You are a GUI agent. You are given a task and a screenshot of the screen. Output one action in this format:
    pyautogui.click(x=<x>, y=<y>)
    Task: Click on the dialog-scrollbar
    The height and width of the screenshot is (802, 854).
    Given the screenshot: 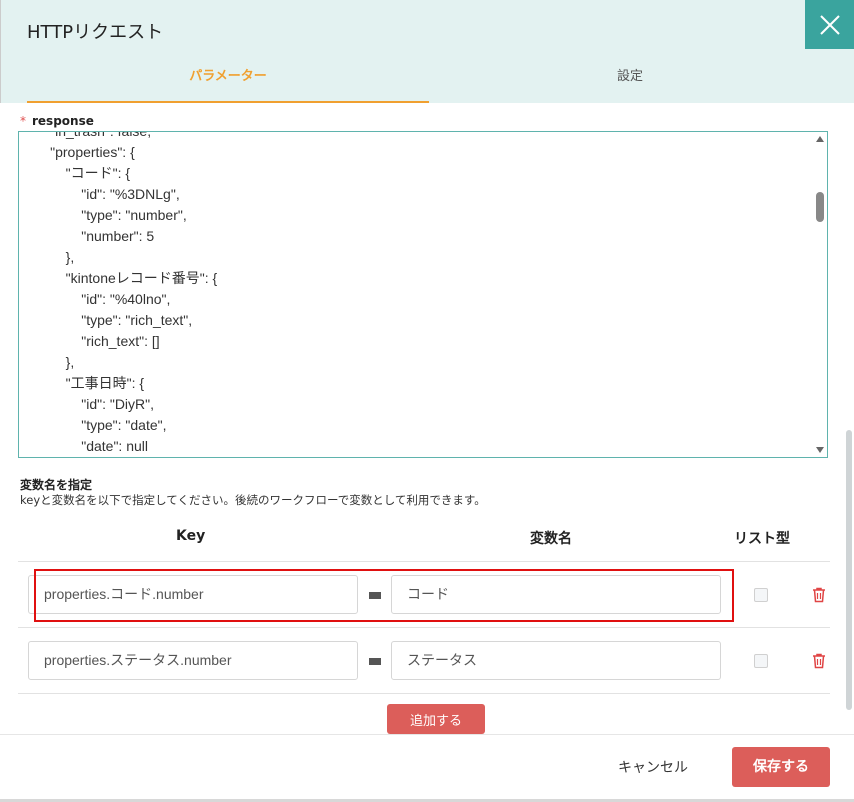 What is the action you would take?
    pyautogui.click(x=849, y=570)
    